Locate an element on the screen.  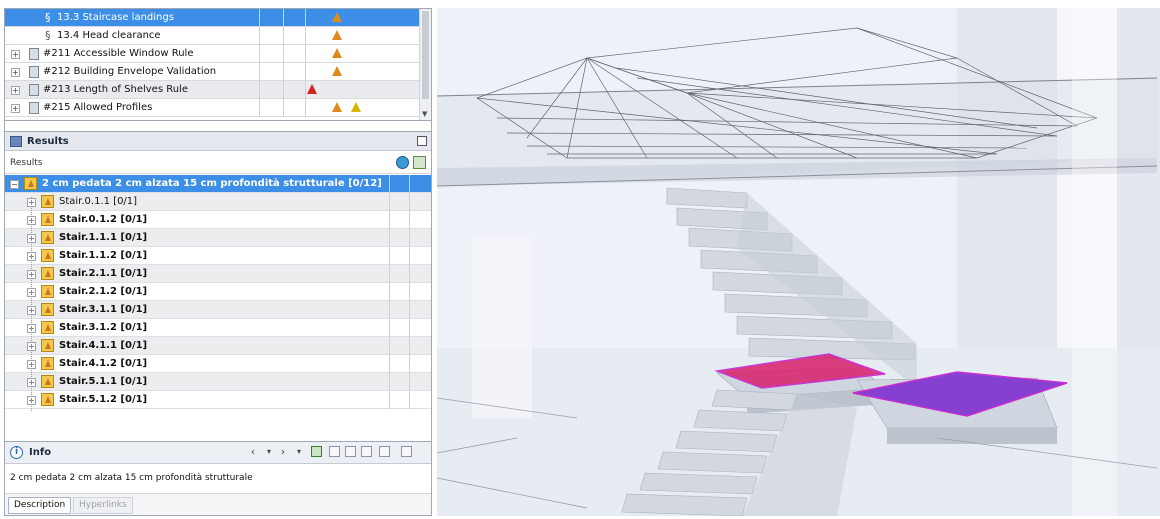
rules-item-label: #213 Length of Shelves Rule is located at coordinates (115, 89).